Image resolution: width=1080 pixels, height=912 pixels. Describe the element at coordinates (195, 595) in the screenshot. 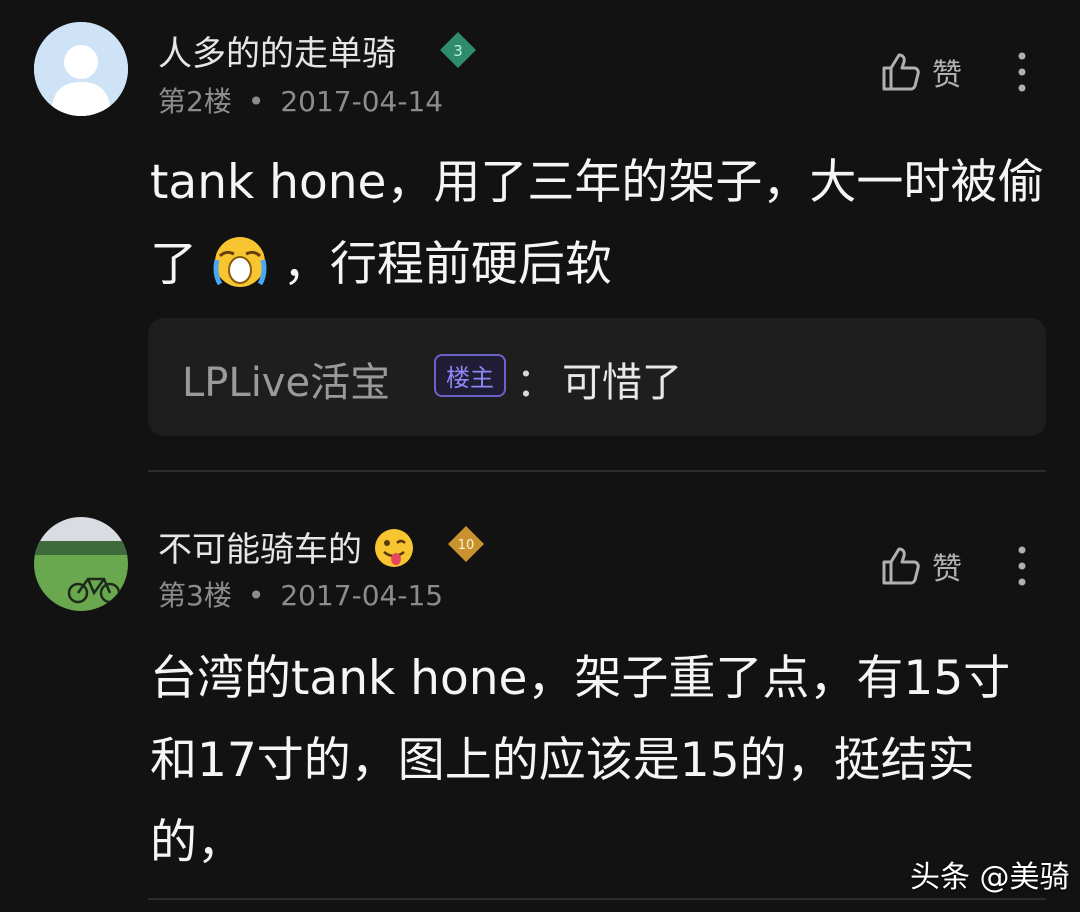

I see `floor-number: 第3楼` at that location.